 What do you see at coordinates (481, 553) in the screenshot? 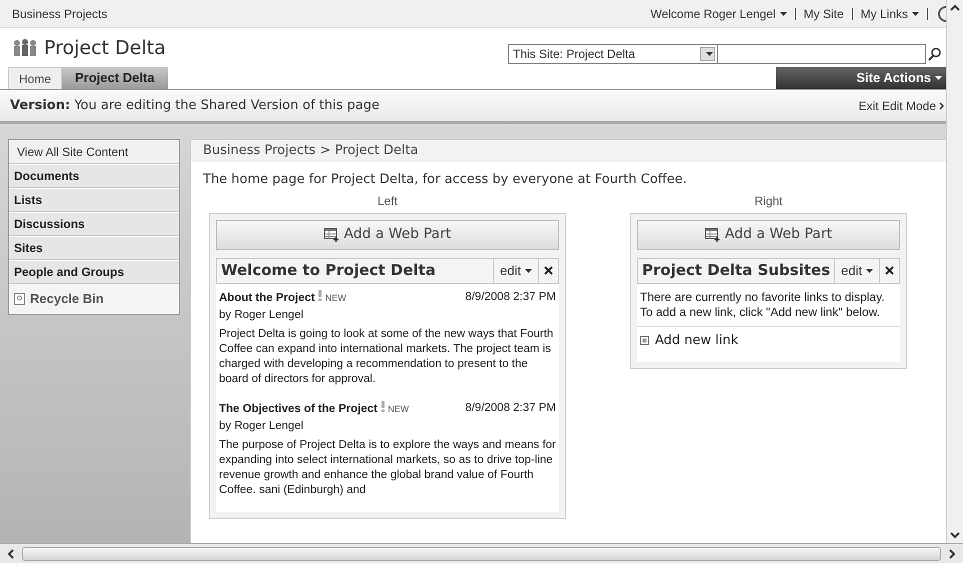
I see `horizontal-scrollbar` at bounding box center [481, 553].